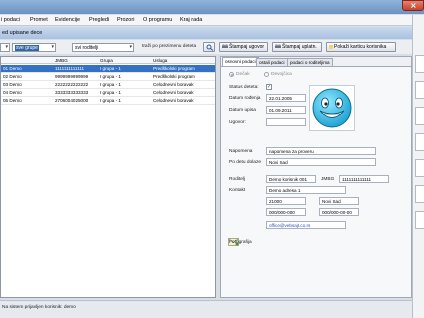 The height and width of the screenshot is (318, 424). I want to click on table-header: JMBG Grupa Usluga, so click(108, 60).